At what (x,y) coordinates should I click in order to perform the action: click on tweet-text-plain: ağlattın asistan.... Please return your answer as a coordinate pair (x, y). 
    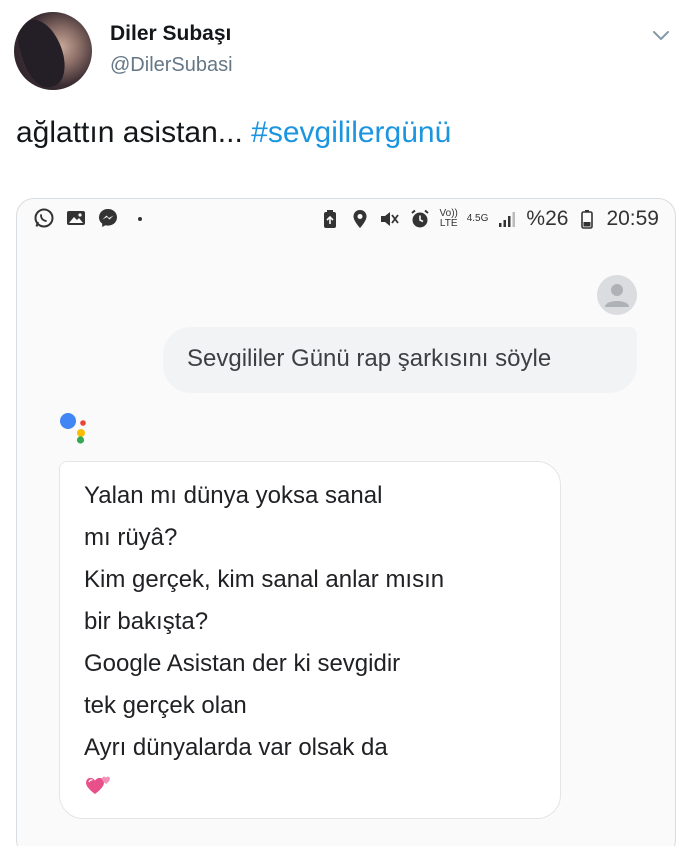
    Looking at the image, I should click on (134, 132).